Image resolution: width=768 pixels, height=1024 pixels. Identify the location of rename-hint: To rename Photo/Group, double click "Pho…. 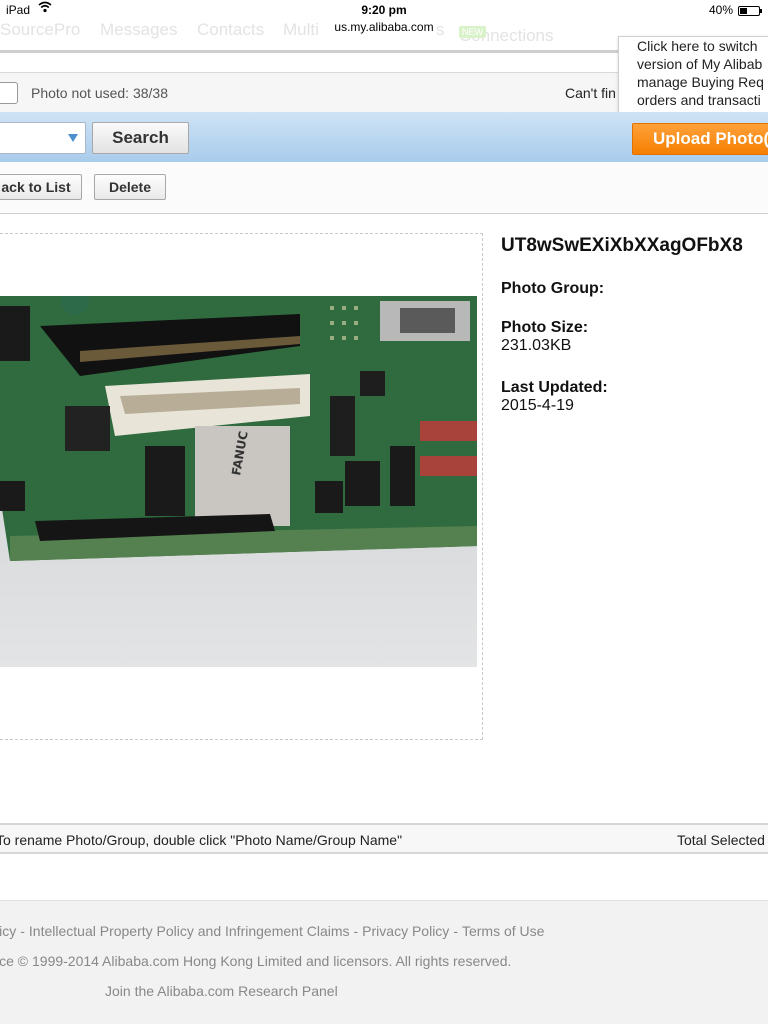
(201, 840).